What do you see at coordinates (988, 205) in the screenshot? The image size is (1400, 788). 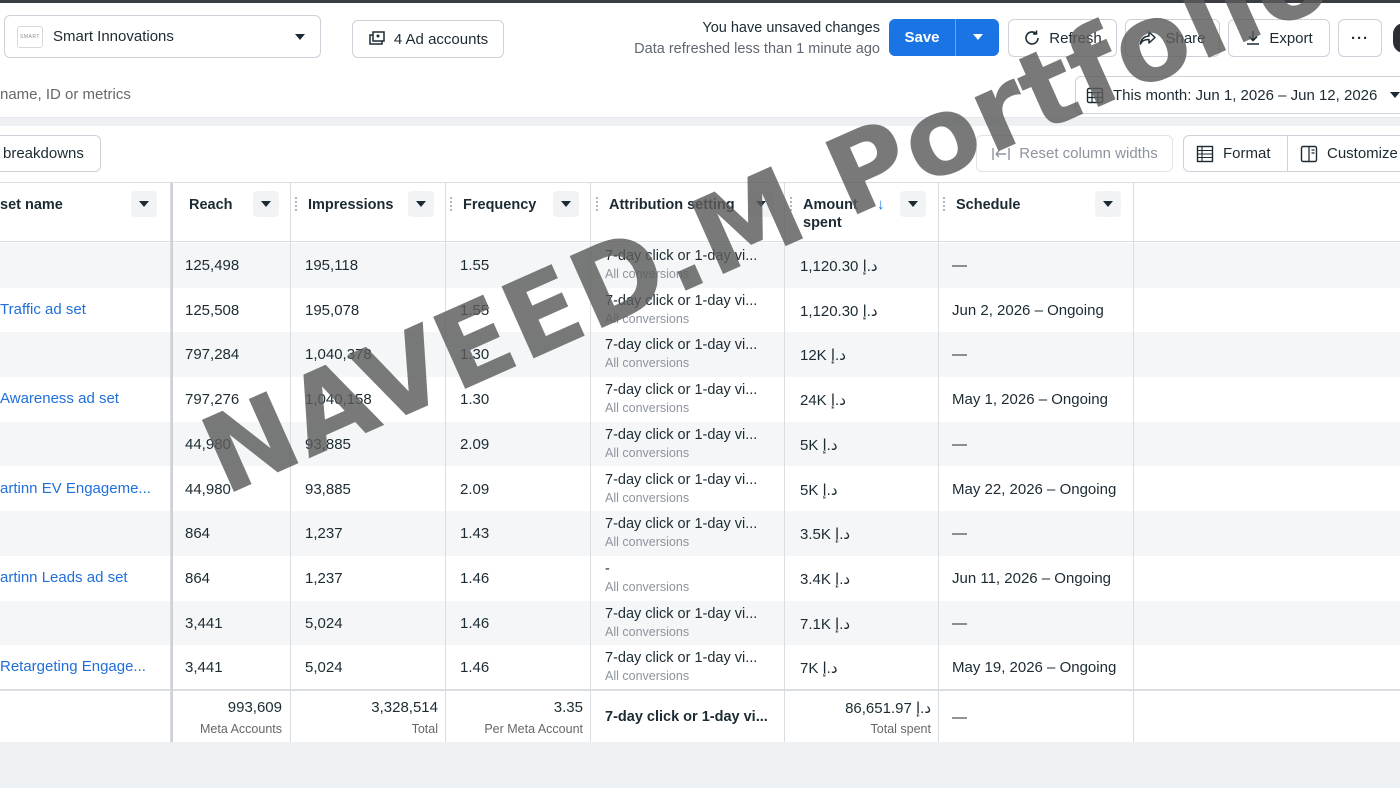 I see `column-header-schedule: Schedule` at bounding box center [988, 205].